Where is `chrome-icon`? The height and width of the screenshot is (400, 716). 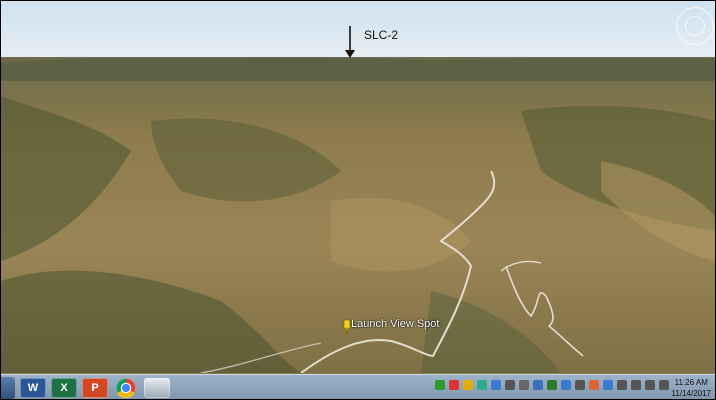
chrome-icon is located at coordinates (126, 387).